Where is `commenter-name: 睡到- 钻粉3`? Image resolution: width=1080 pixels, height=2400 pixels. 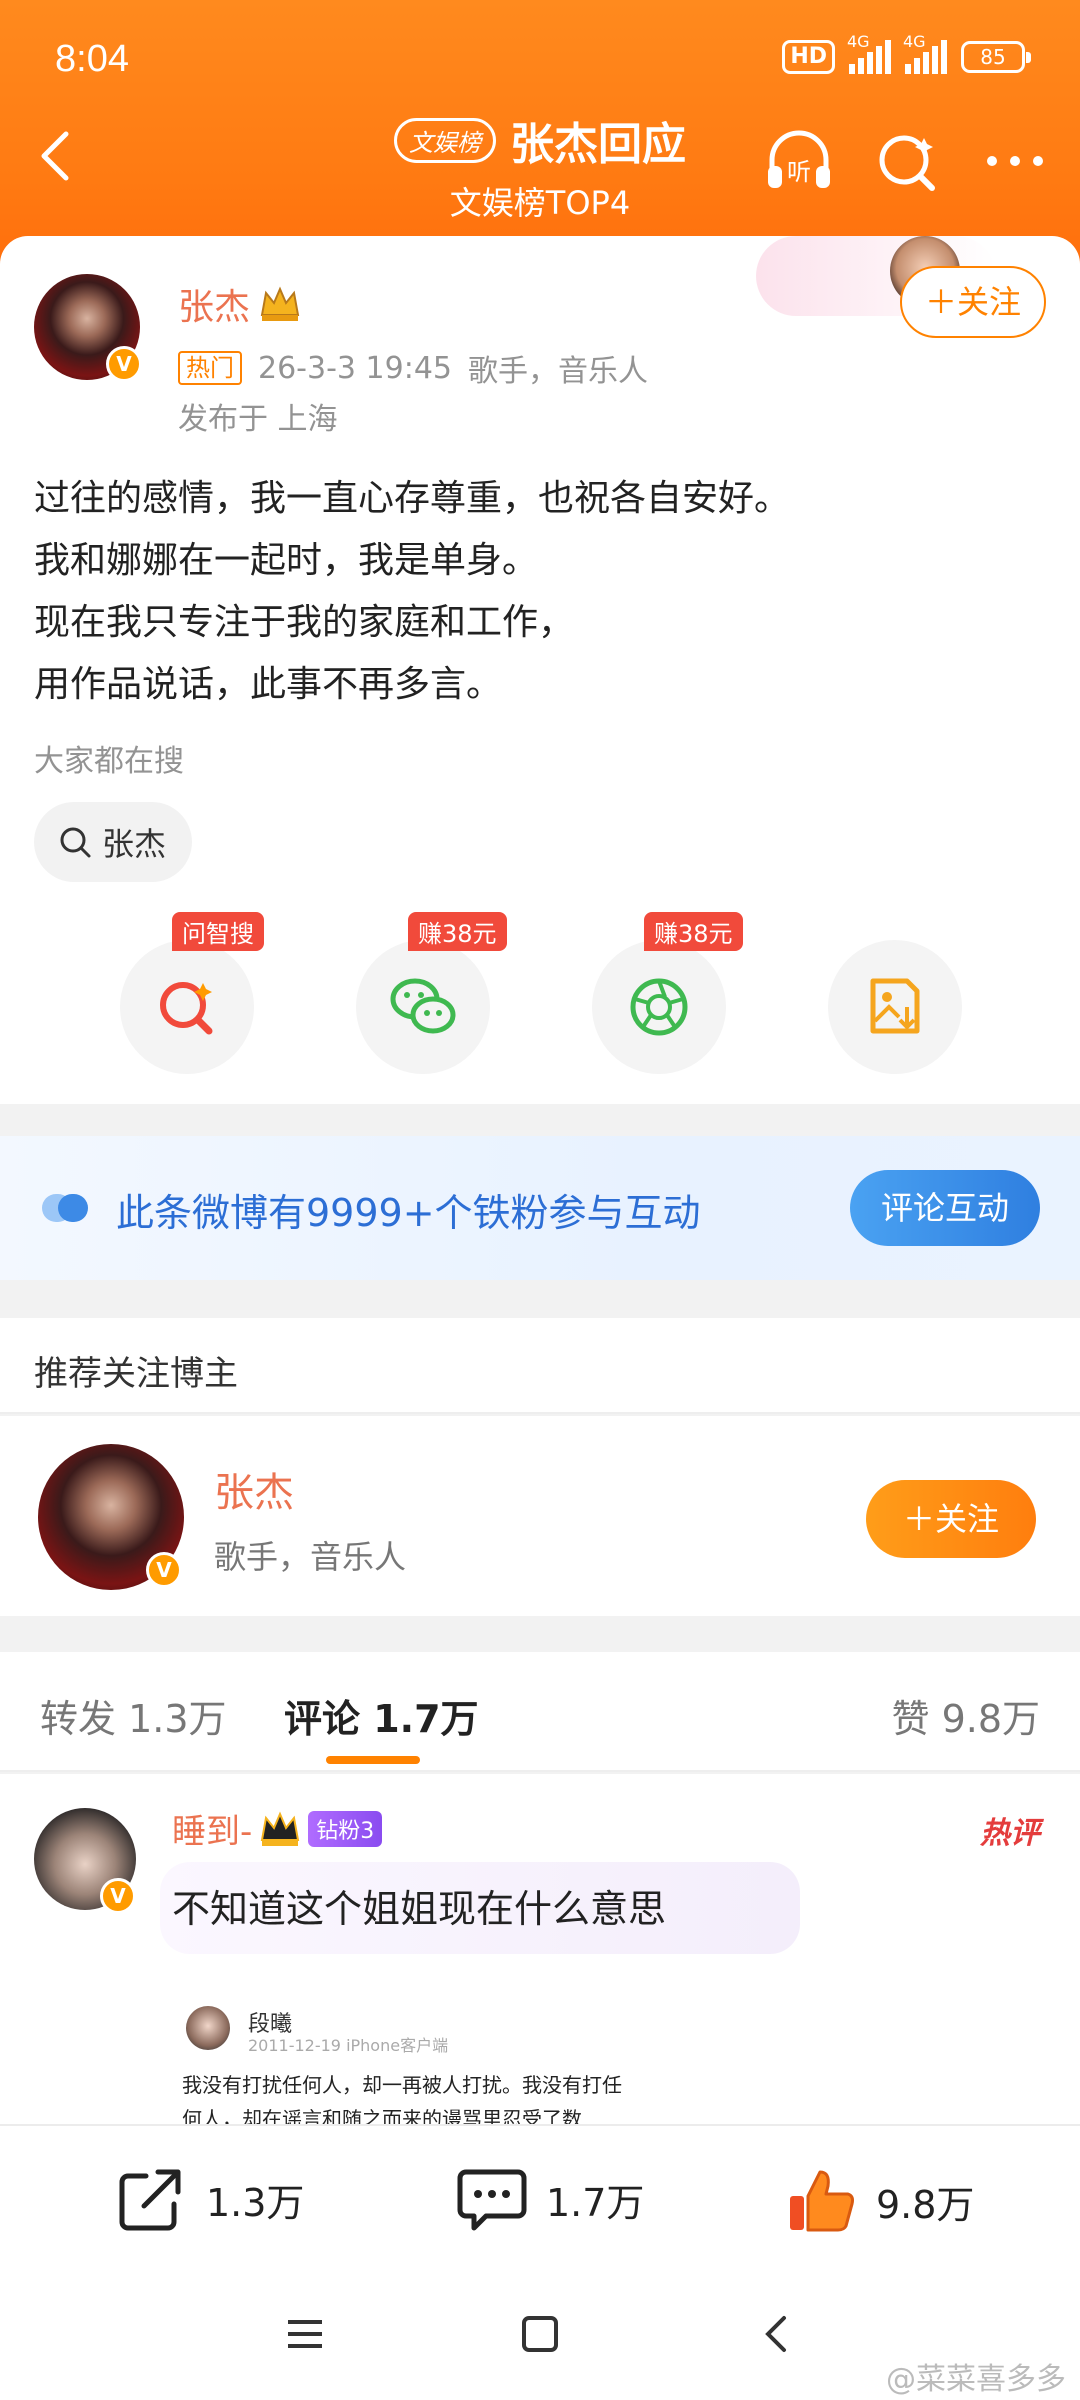 commenter-name: 睡到- 钻粉3 is located at coordinates (277, 1828).